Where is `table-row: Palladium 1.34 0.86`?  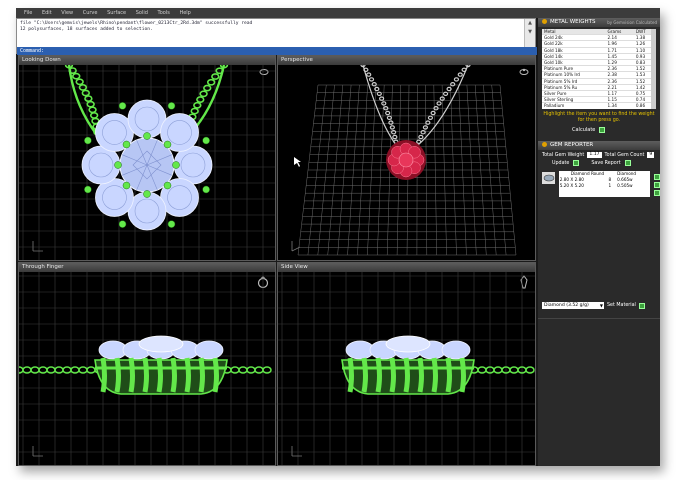 table-row: Palladium 1.34 0.86 is located at coordinates (599, 105).